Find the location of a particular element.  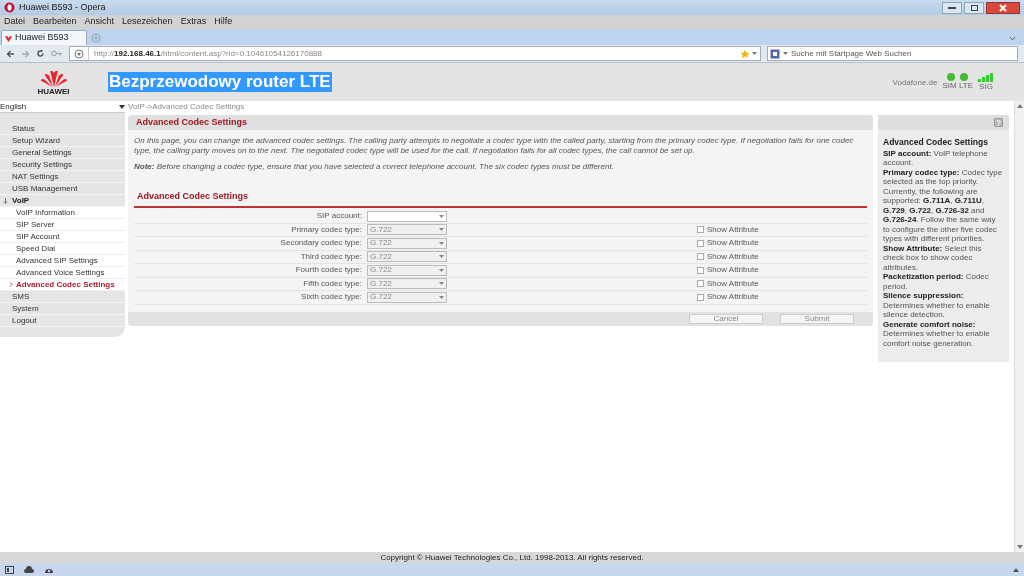

maximize-button is located at coordinates (974, 8).